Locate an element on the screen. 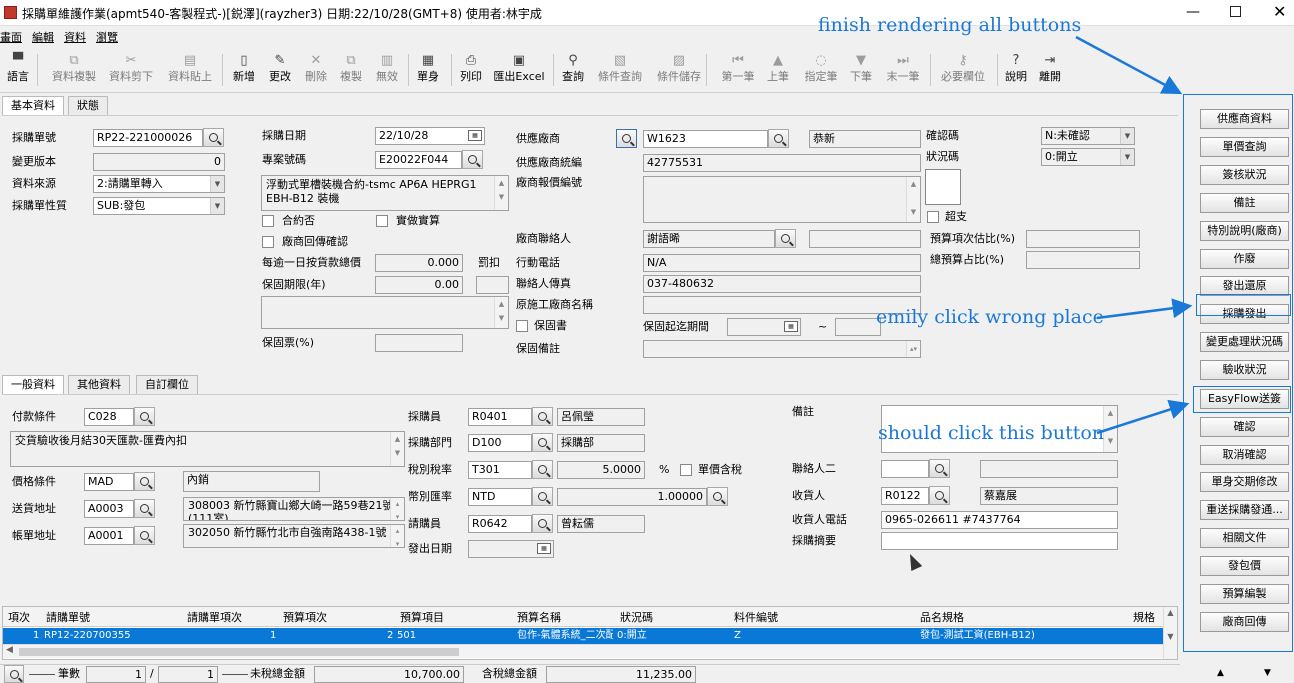  arrow-finish is located at coordinates (1129, 65).